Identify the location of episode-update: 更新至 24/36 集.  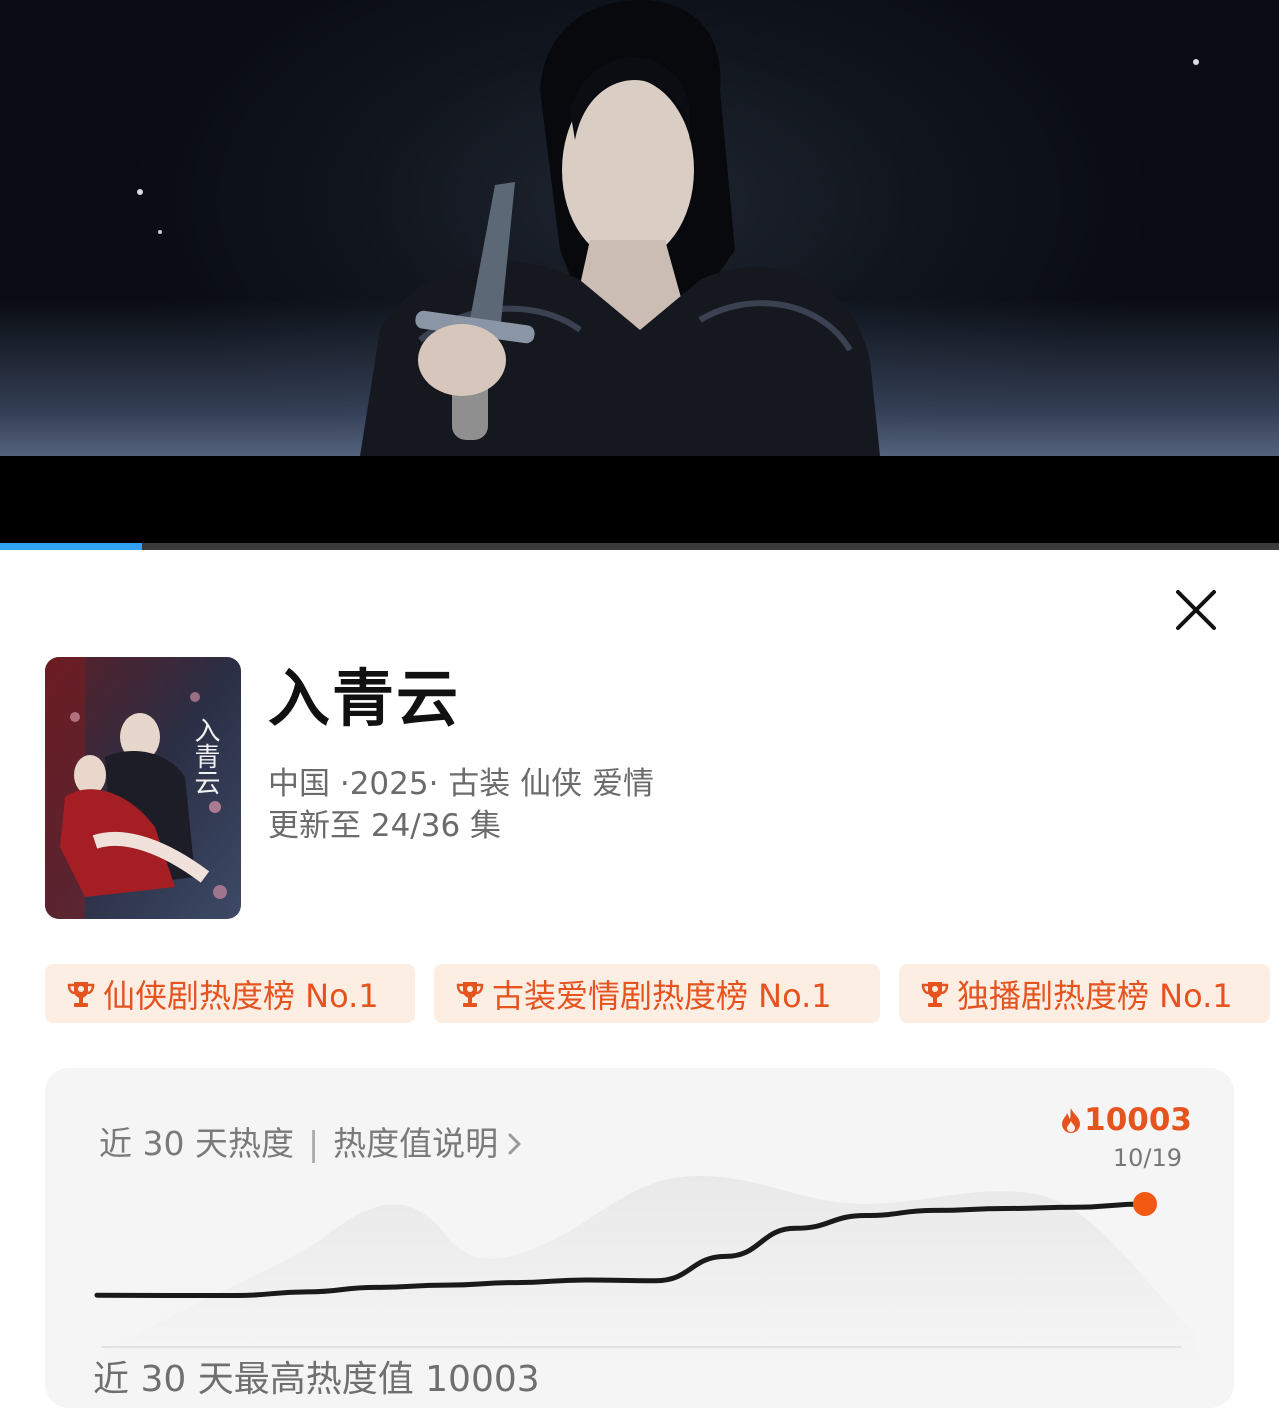
(385, 826).